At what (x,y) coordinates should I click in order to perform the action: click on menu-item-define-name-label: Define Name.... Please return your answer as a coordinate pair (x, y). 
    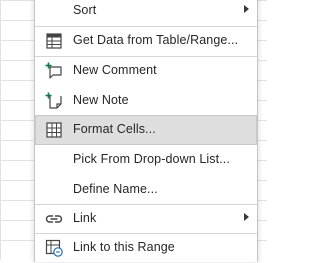
    Looking at the image, I should click on (115, 189).